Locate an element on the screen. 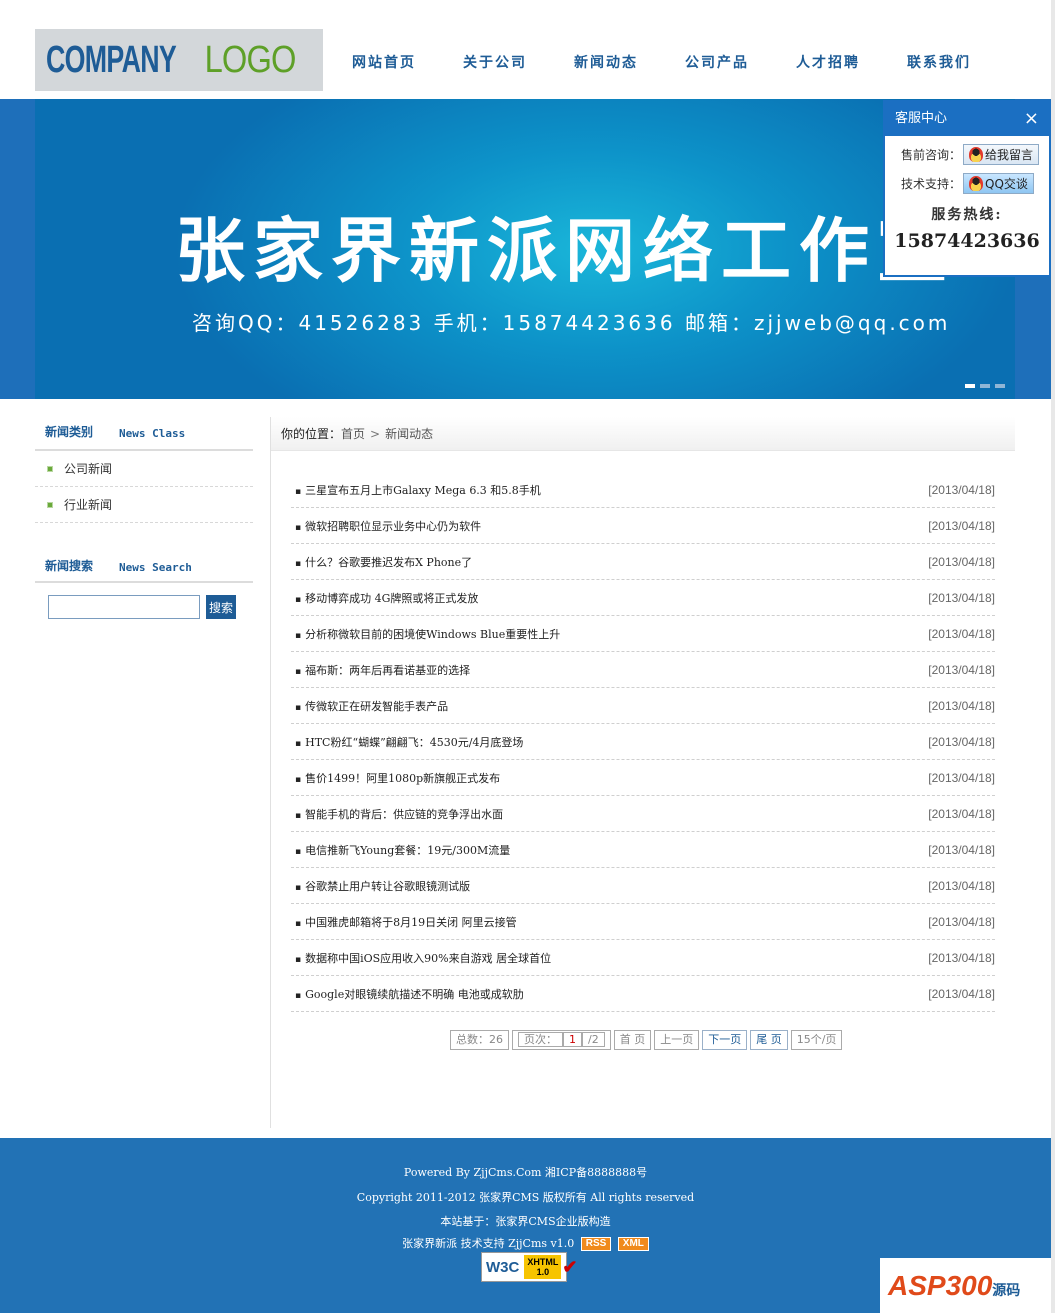 This screenshot has height=1313, width=1055. breadcrumb-label: 你的位置： is located at coordinates (311, 434).